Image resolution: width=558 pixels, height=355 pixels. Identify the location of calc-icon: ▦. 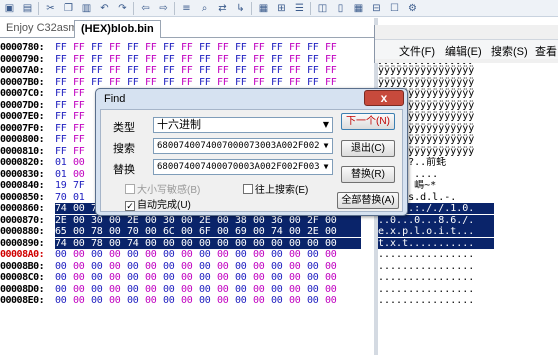
(263, 8).